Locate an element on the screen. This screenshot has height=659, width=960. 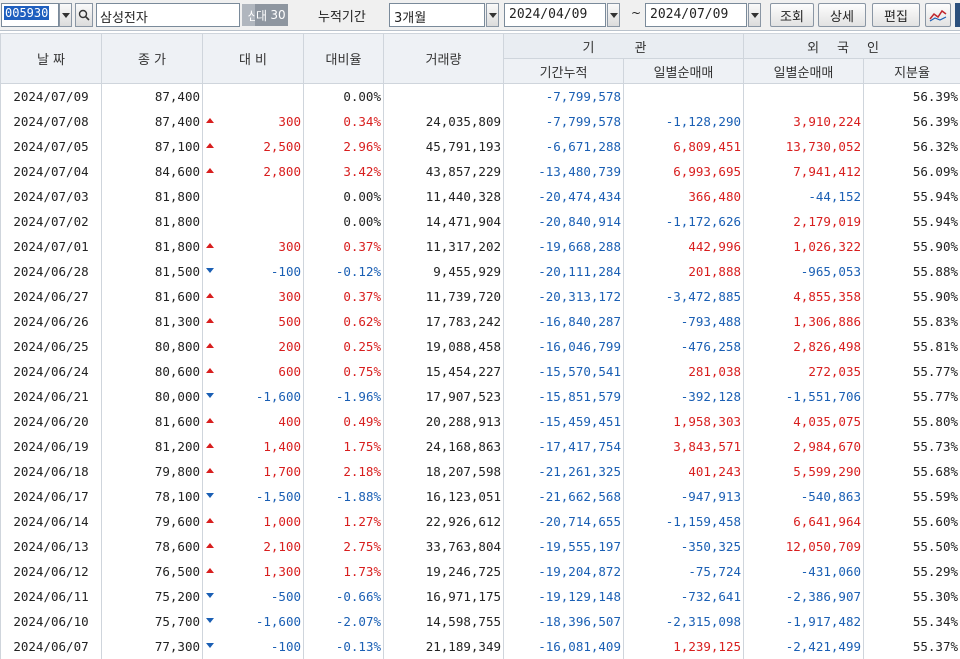
cell-date: 2024/06/27 is located at coordinates (51, 296).